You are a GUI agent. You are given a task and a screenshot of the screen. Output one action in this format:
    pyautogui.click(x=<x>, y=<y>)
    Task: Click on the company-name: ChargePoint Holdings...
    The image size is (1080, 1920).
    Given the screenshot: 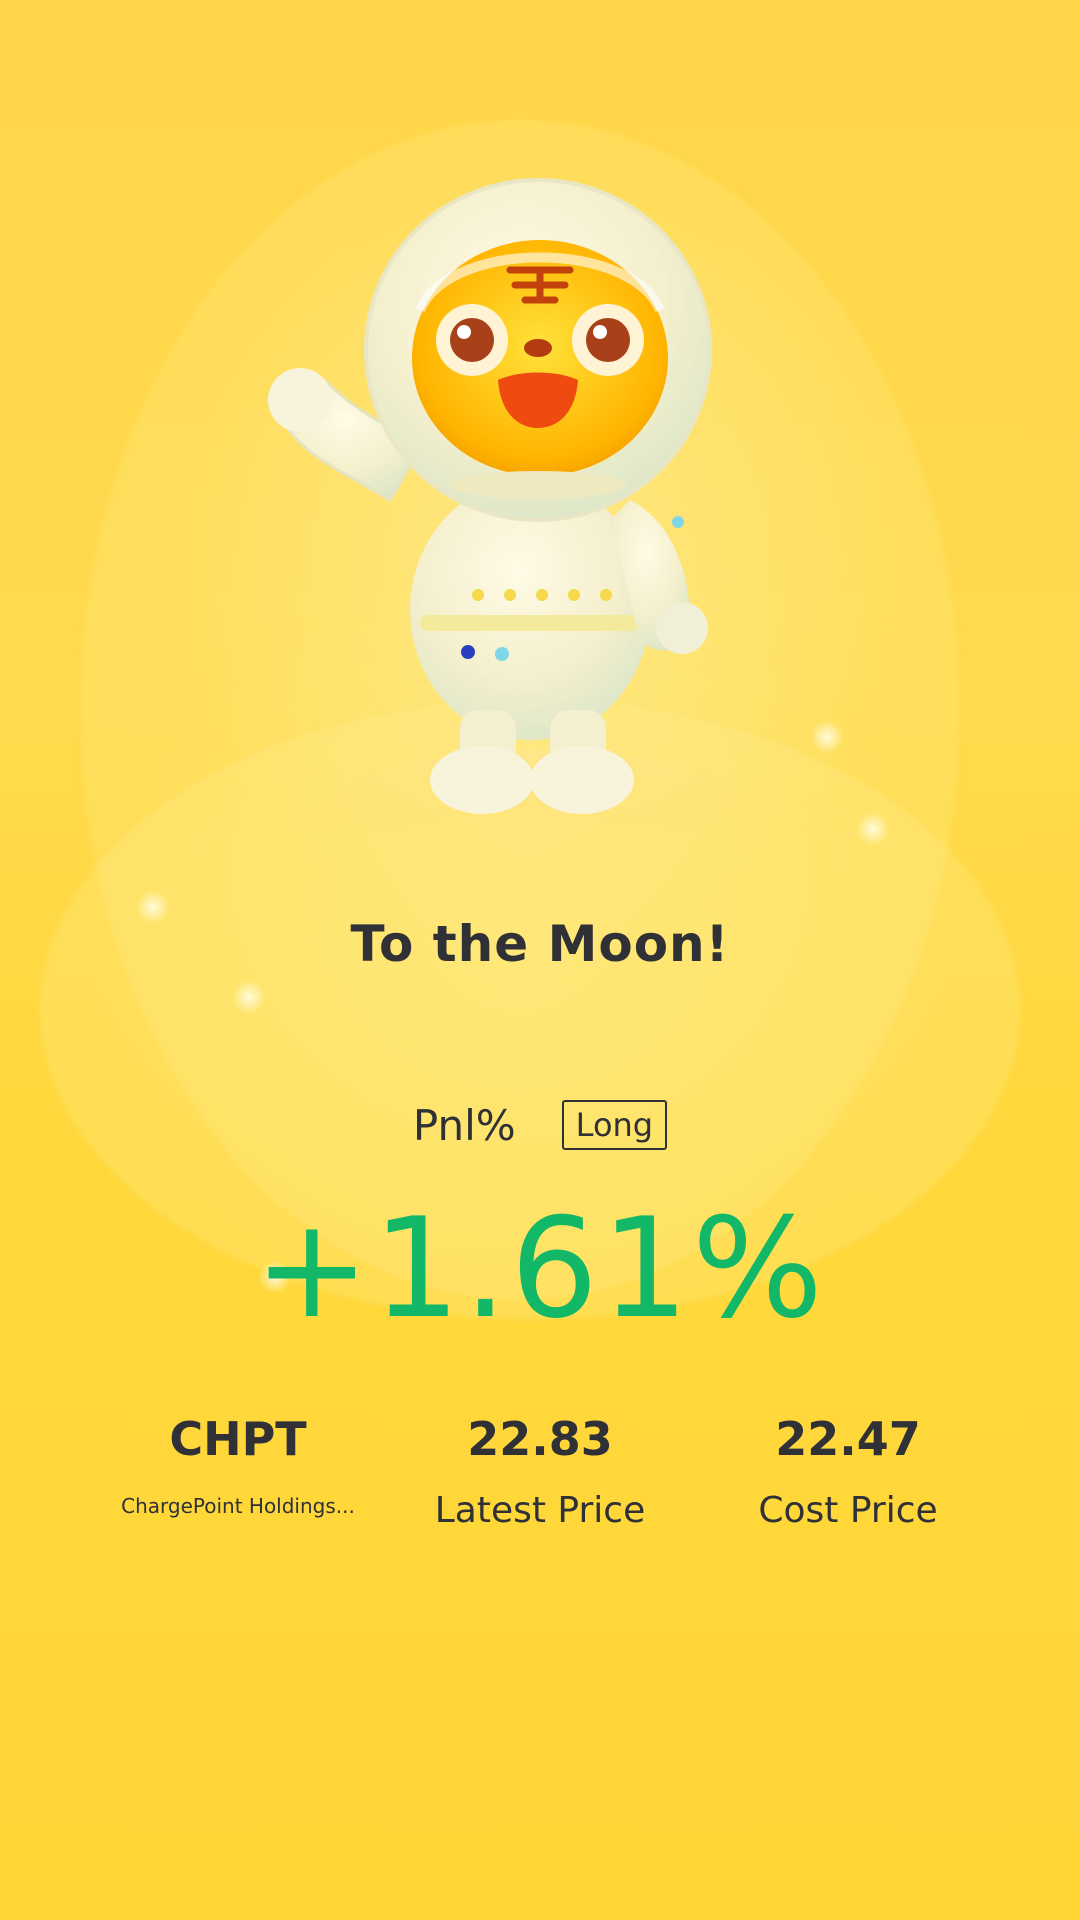 What is the action you would take?
    pyautogui.click(x=238, y=1506)
    